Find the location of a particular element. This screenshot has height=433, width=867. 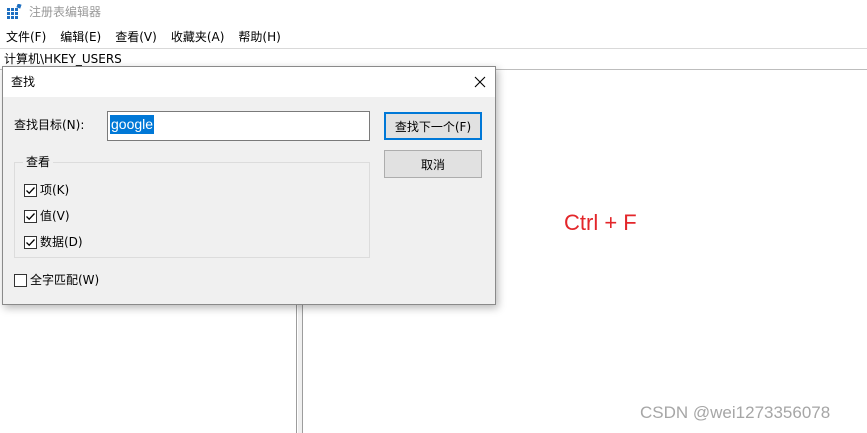

menu-favorites: 收藏夹(A) is located at coordinates (198, 37).